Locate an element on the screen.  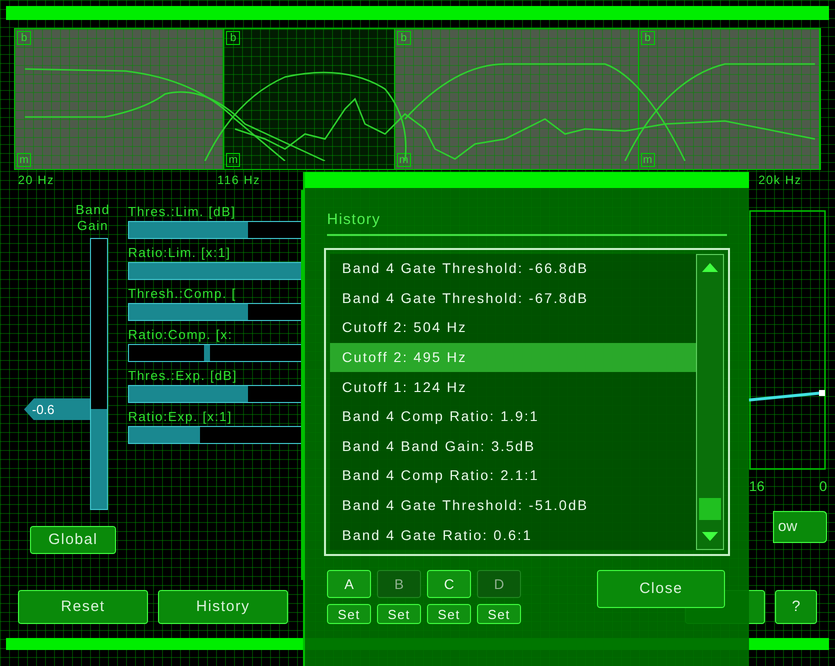
show-button: ow is located at coordinates (800, 527).